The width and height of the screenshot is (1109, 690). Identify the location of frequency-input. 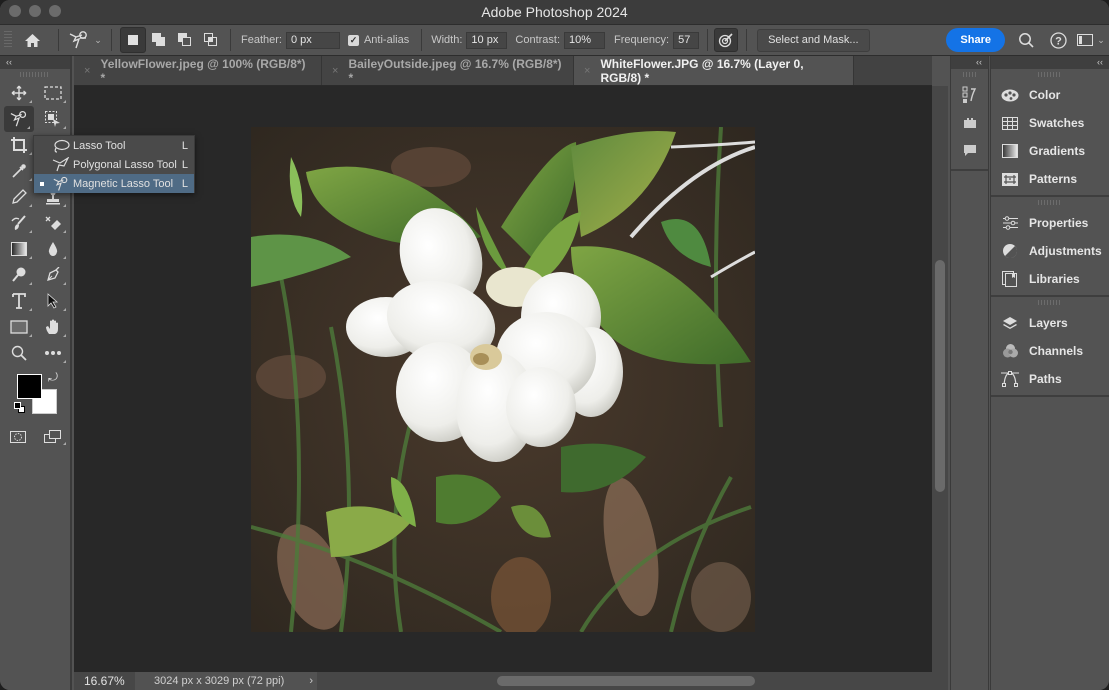
(686, 40).